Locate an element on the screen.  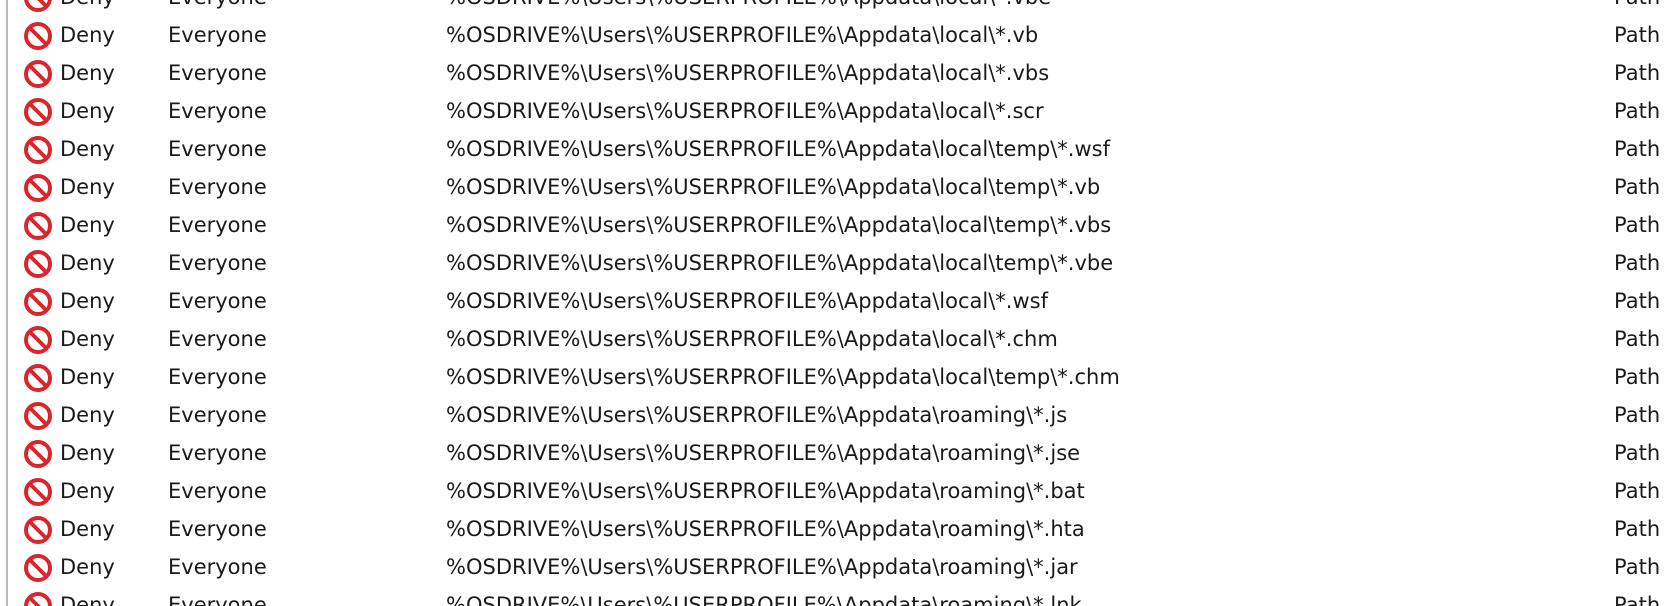
vertical-scrollbar is located at coordinates (1672, 303).